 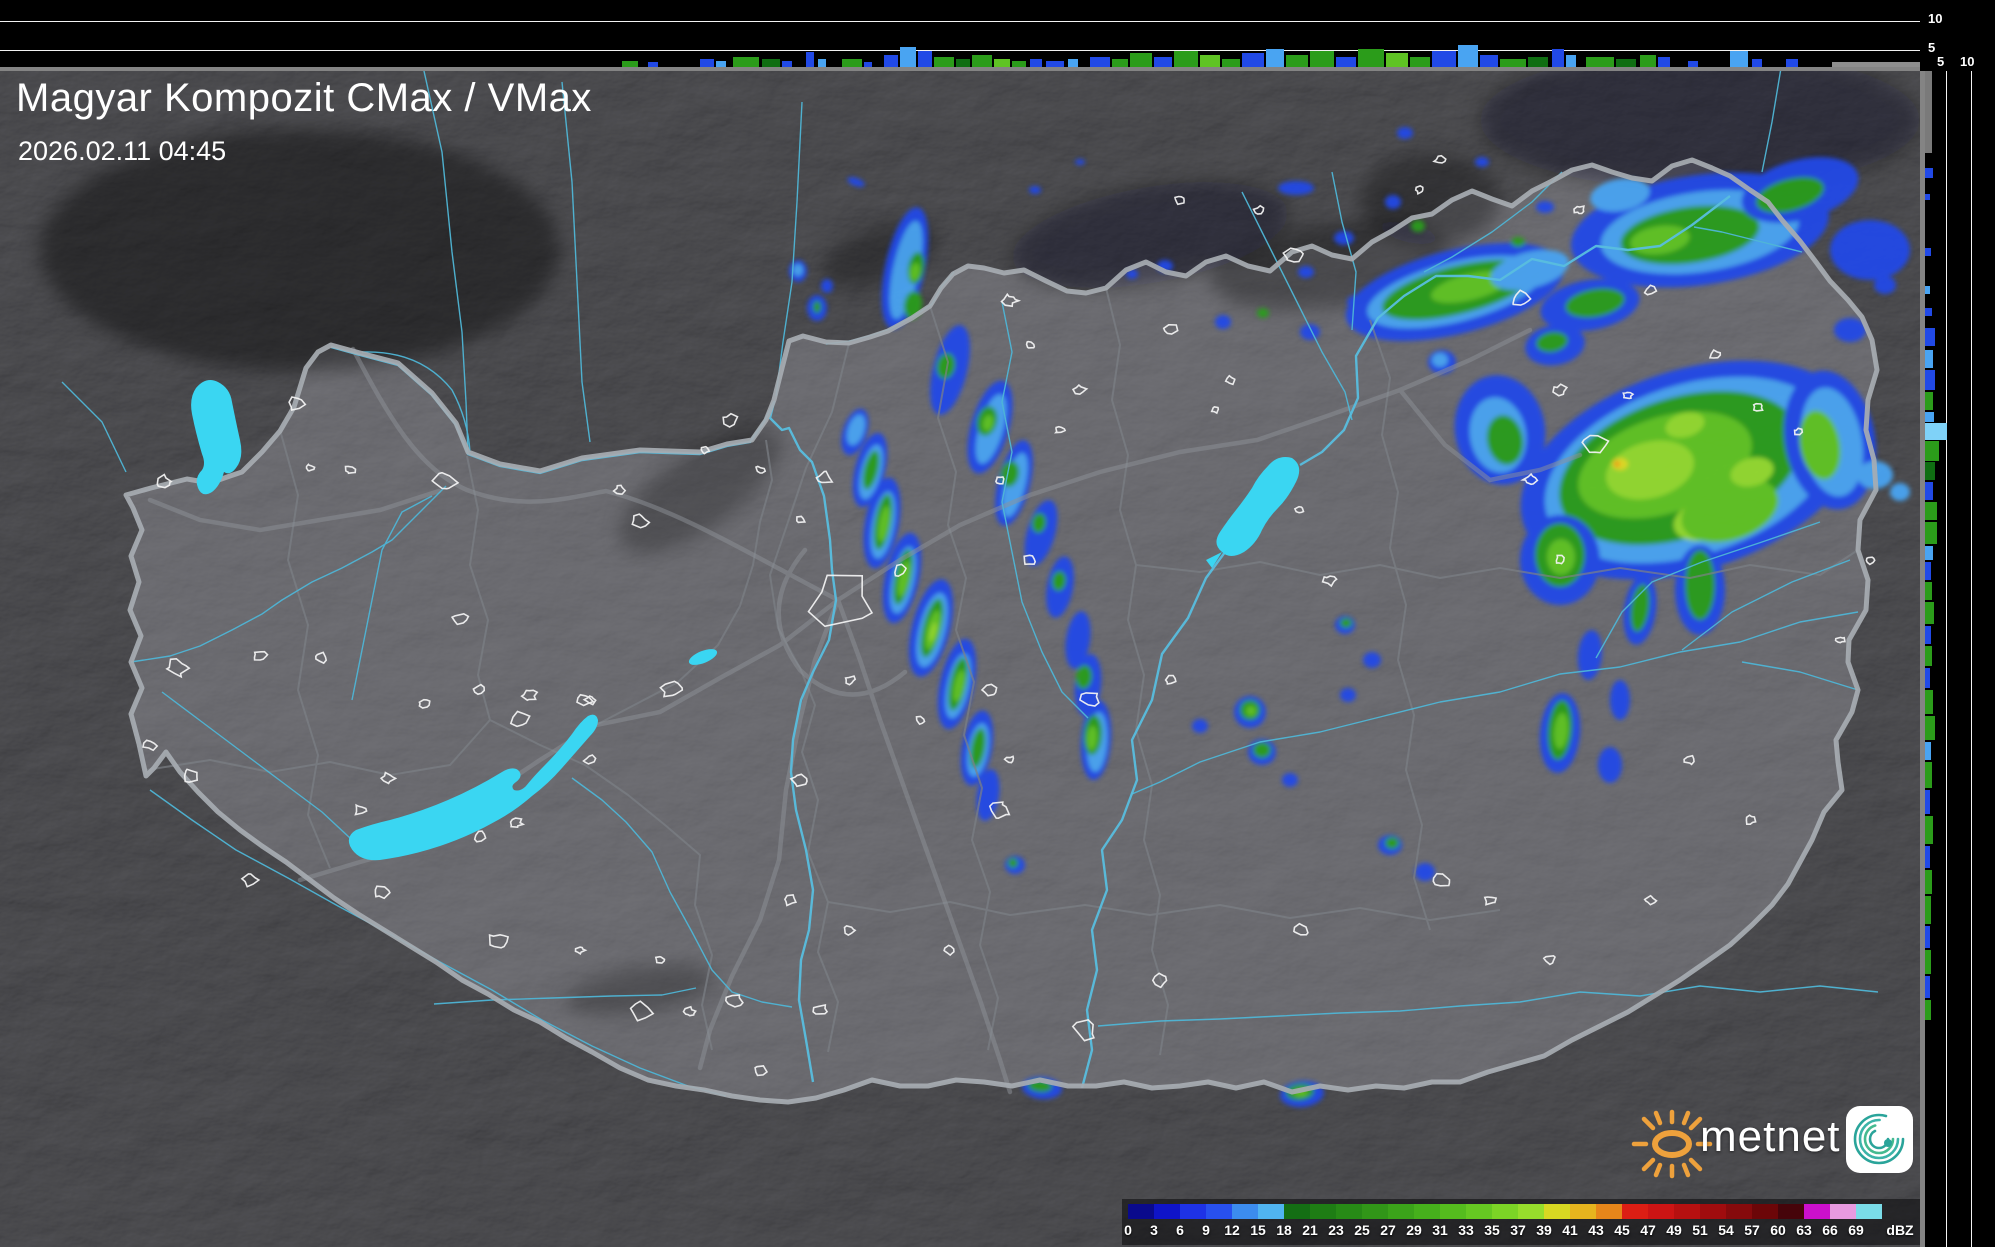 I want to click on top-axis-label-5: 5, so click(x=1932, y=47).